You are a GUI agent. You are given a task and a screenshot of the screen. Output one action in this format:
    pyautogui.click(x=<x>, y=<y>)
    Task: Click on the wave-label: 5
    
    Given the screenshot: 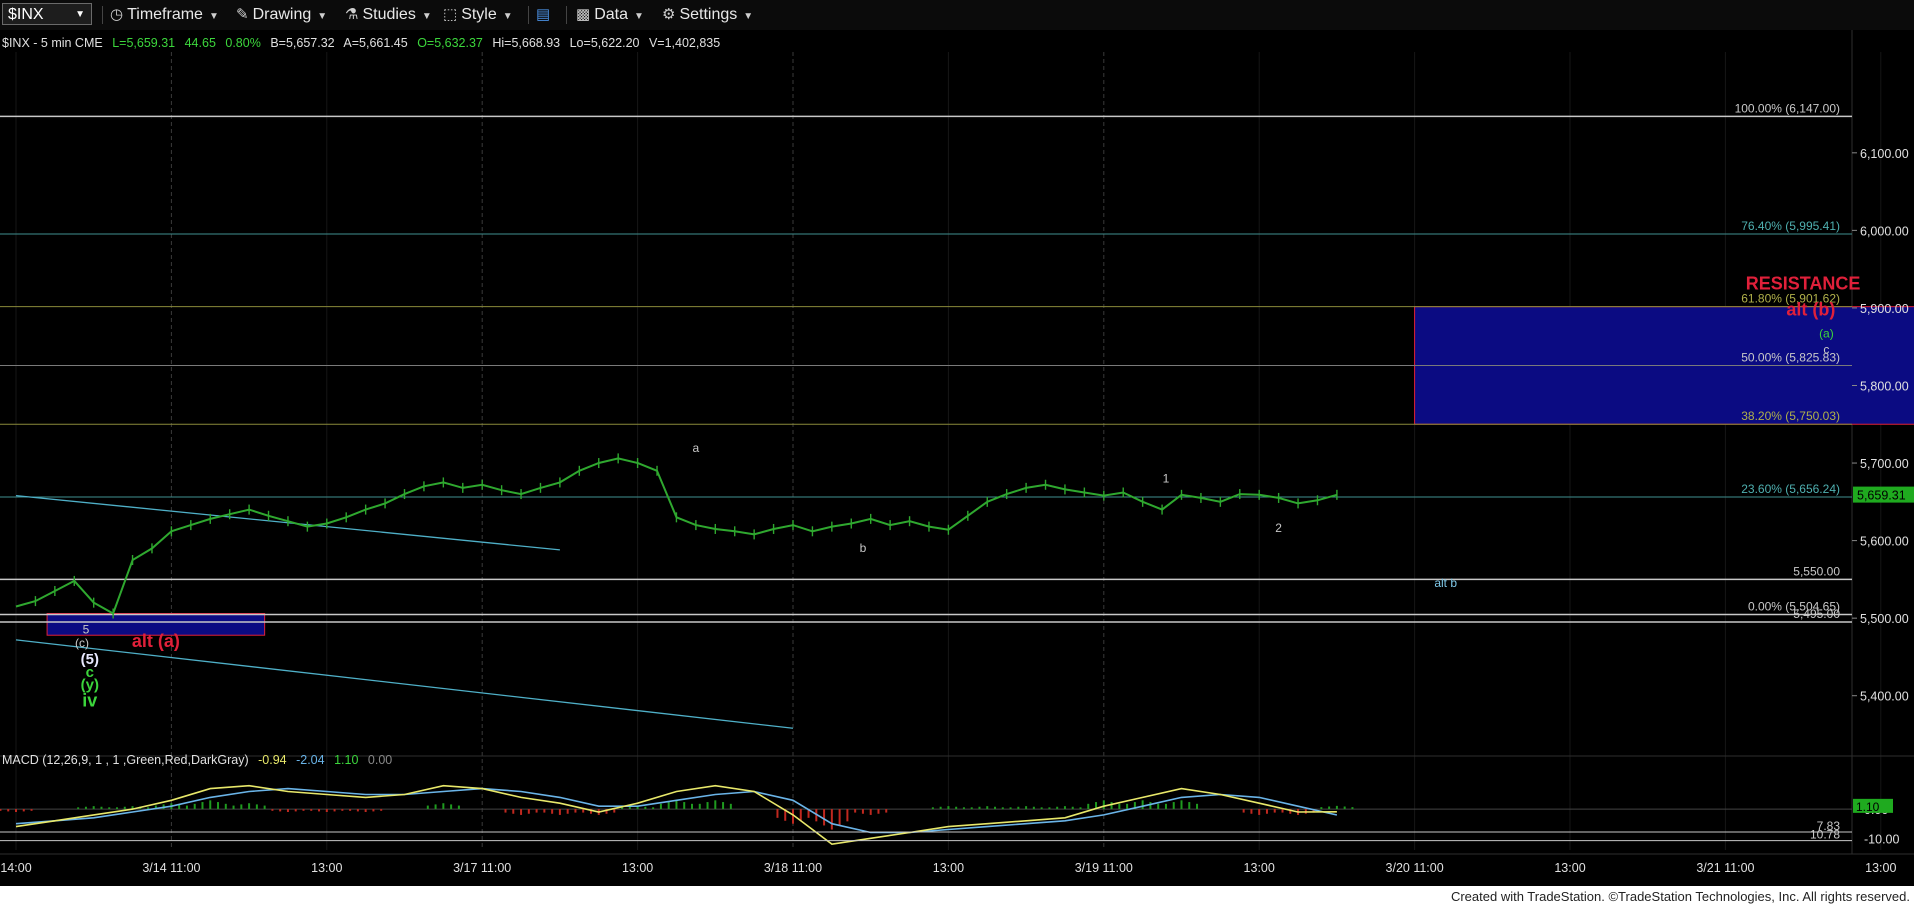 What is the action you would take?
    pyautogui.click(x=86, y=630)
    